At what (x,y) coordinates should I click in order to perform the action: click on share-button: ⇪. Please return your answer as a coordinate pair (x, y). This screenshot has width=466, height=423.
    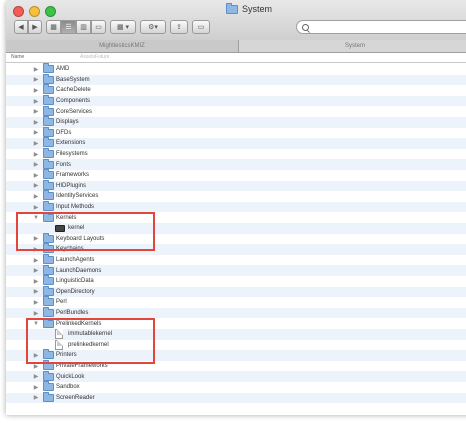
    Looking at the image, I should click on (179, 27).